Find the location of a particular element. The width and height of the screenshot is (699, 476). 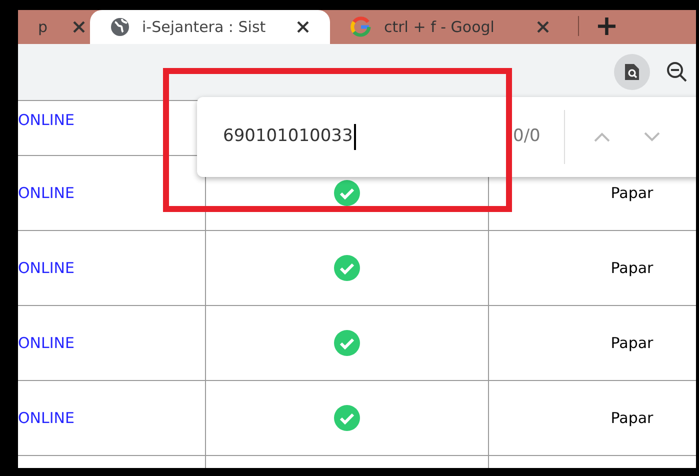

google-icon is located at coordinates (361, 27).